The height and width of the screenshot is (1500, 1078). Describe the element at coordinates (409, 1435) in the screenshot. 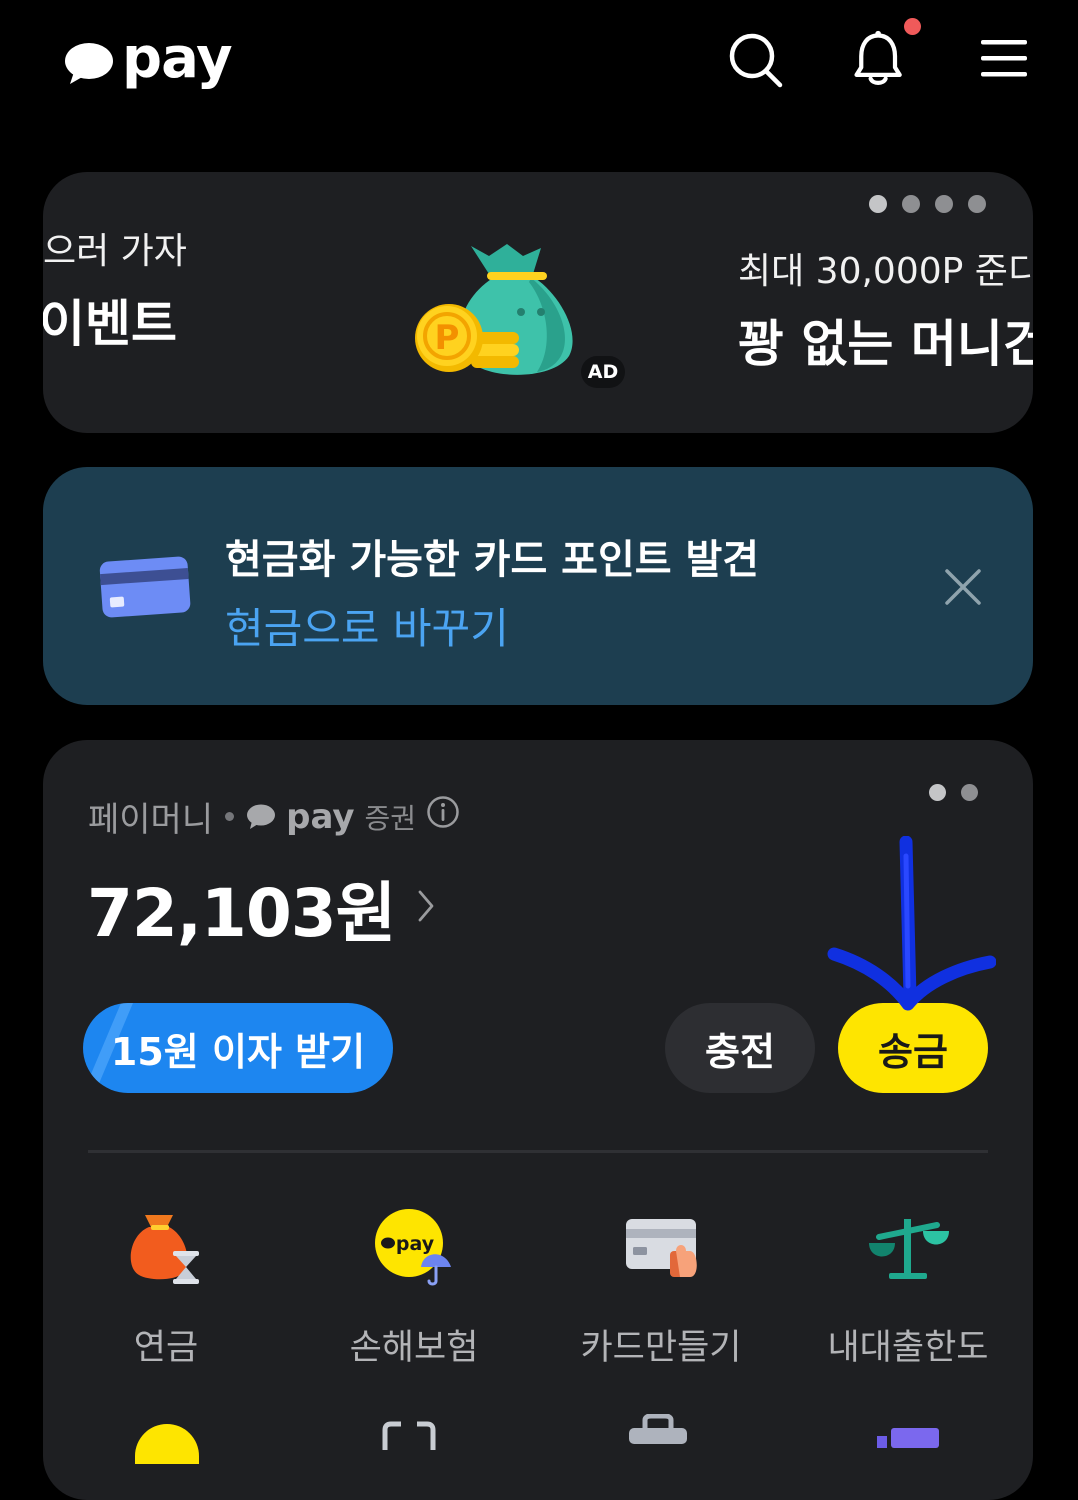

I see `scan-icon-partial` at that location.